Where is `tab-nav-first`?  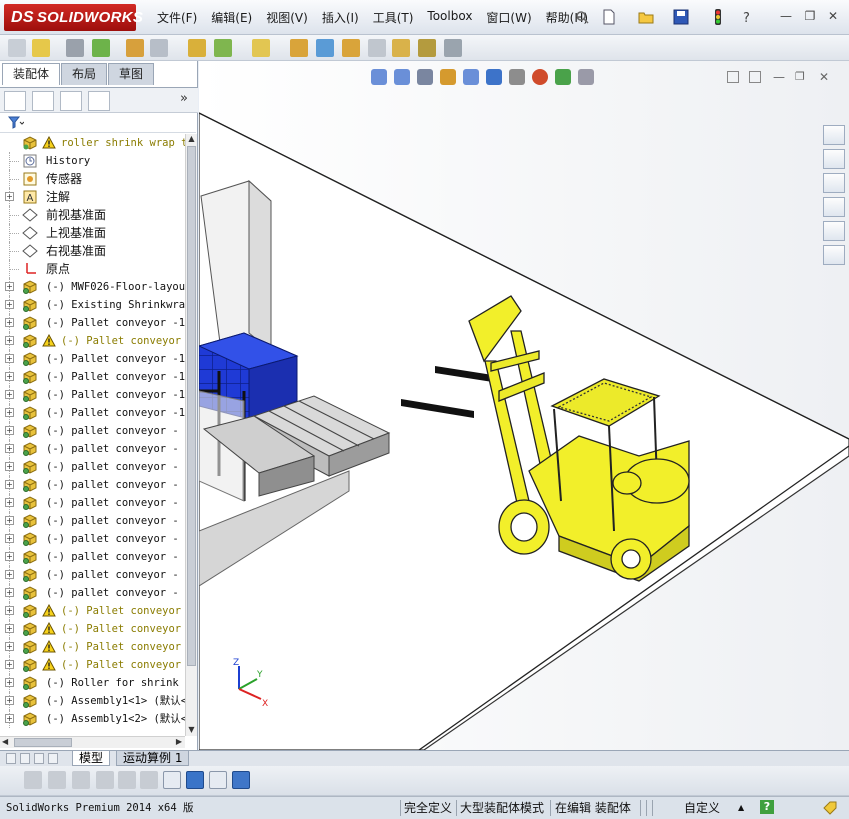
tab-nav-first is located at coordinates (11, 758).